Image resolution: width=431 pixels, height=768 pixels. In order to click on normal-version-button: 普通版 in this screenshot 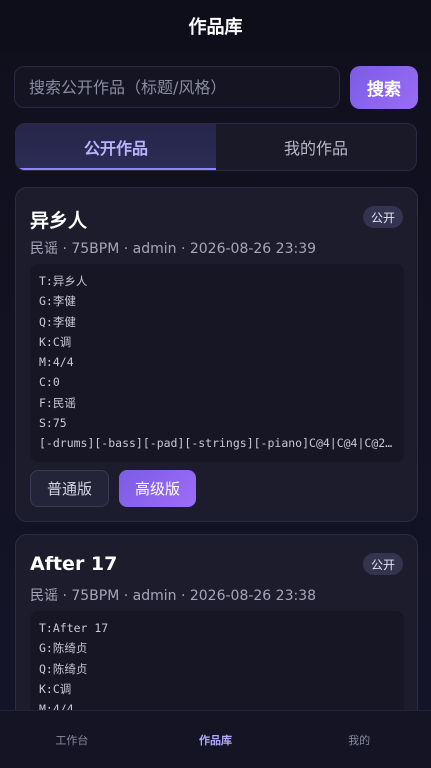, I will do `click(70, 488)`.